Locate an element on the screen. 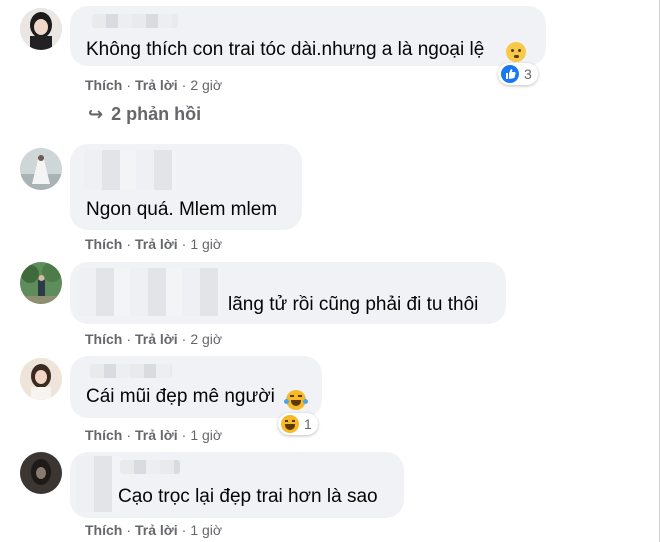 Image resolution: width=660 pixels, height=542 pixels. comment-bubble: Ngon quá. Mlem mlem is located at coordinates (186, 187).